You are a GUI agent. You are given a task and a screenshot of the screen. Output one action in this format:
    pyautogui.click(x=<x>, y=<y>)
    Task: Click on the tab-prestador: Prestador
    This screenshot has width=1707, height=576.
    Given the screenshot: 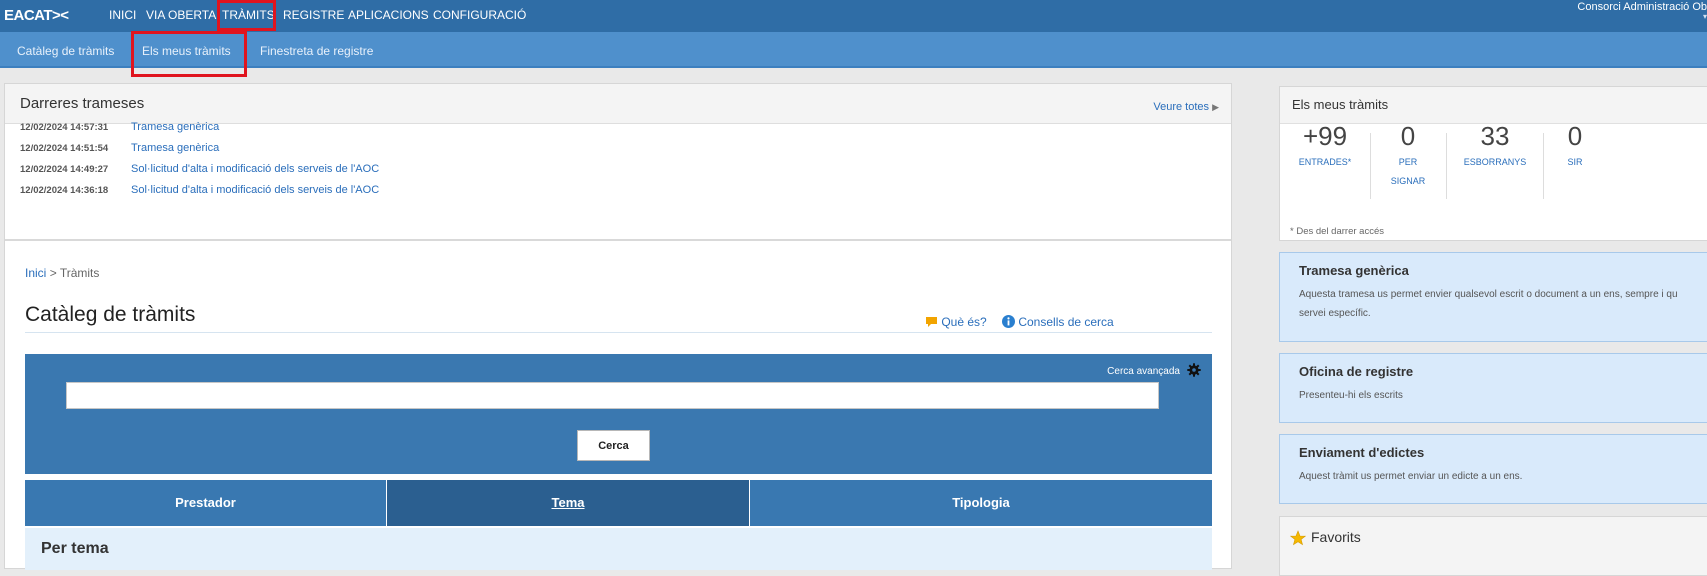 What is the action you would take?
    pyautogui.click(x=205, y=503)
    